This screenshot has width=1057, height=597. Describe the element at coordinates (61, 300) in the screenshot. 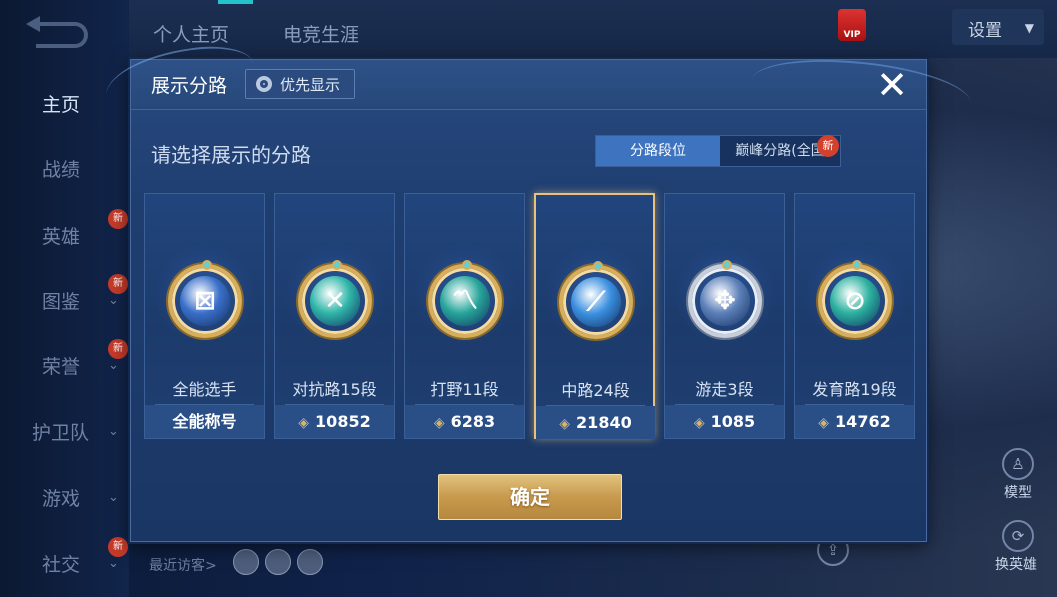

I see `nav-item: 图鉴` at that location.